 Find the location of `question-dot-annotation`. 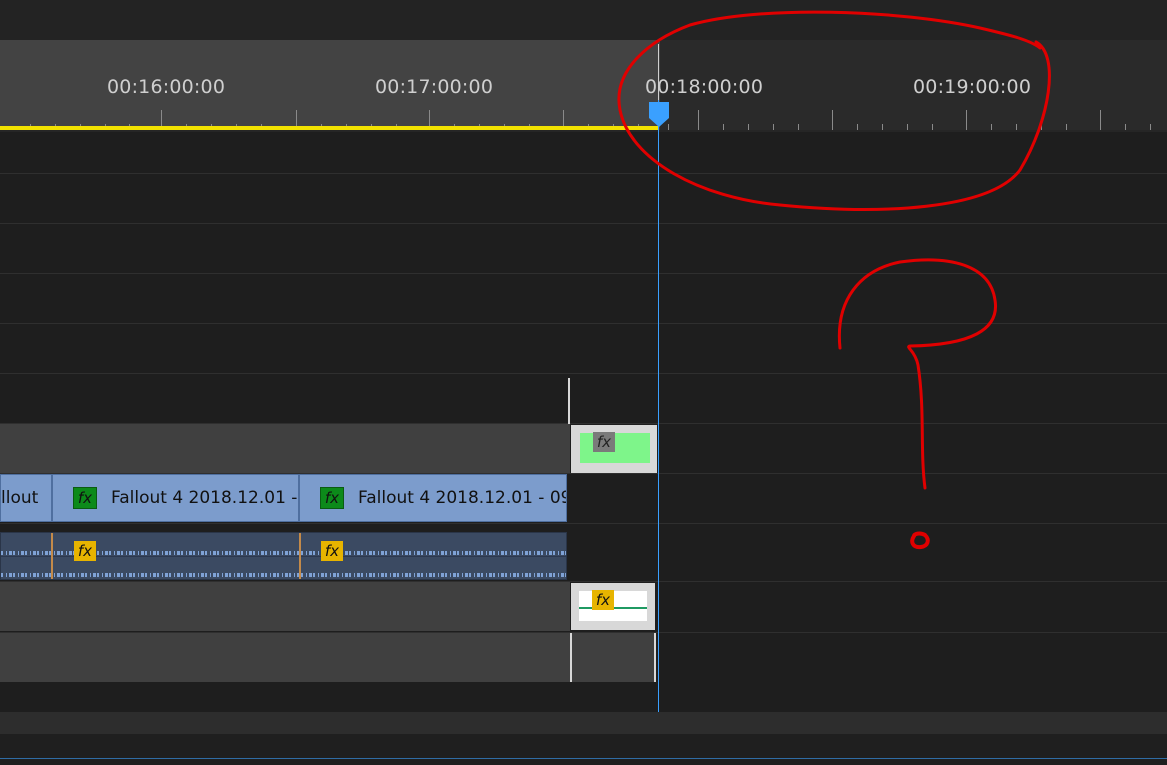

question-dot-annotation is located at coordinates (920, 540).